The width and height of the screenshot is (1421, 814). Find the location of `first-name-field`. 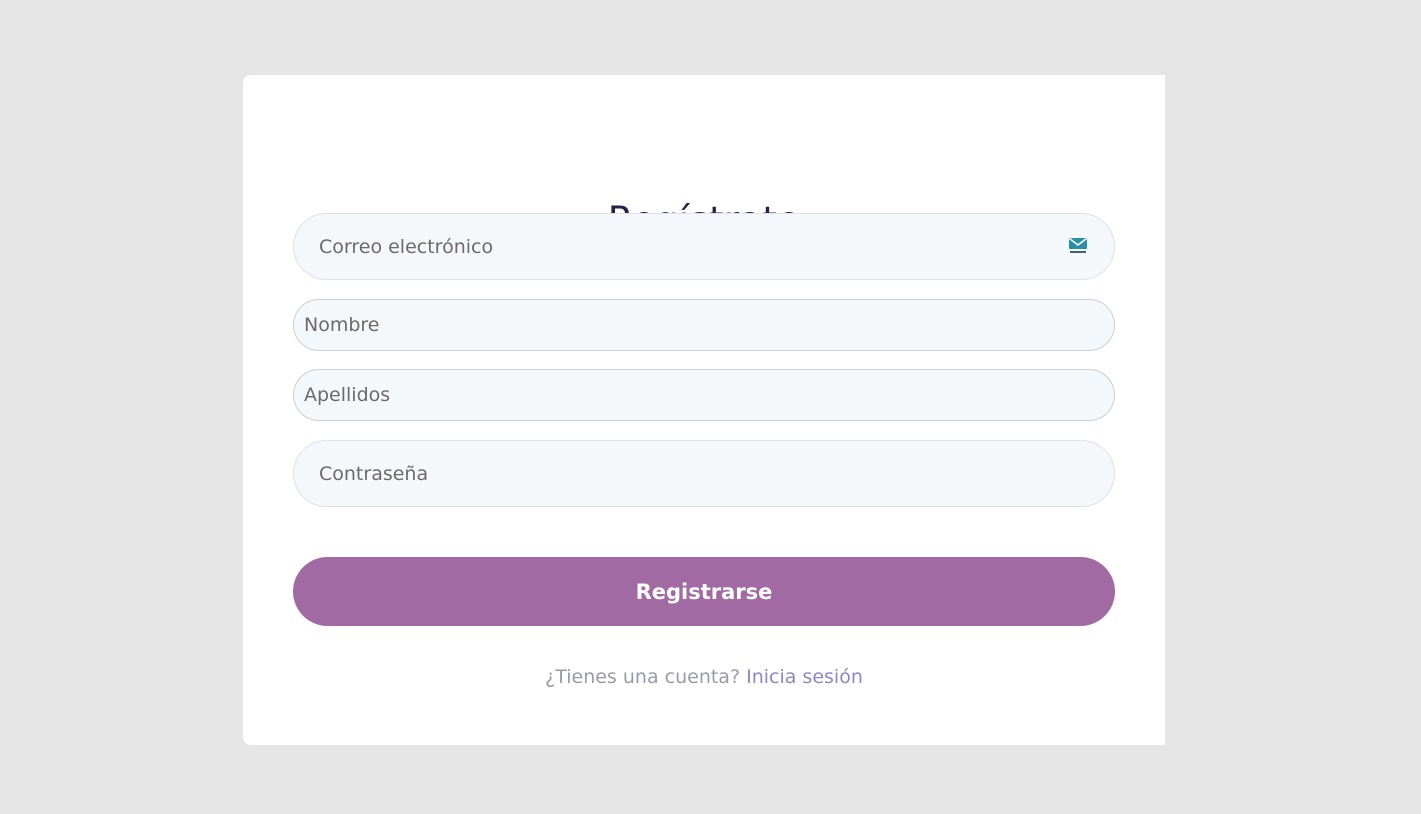

first-name-field is located at coordinates (704, 325).